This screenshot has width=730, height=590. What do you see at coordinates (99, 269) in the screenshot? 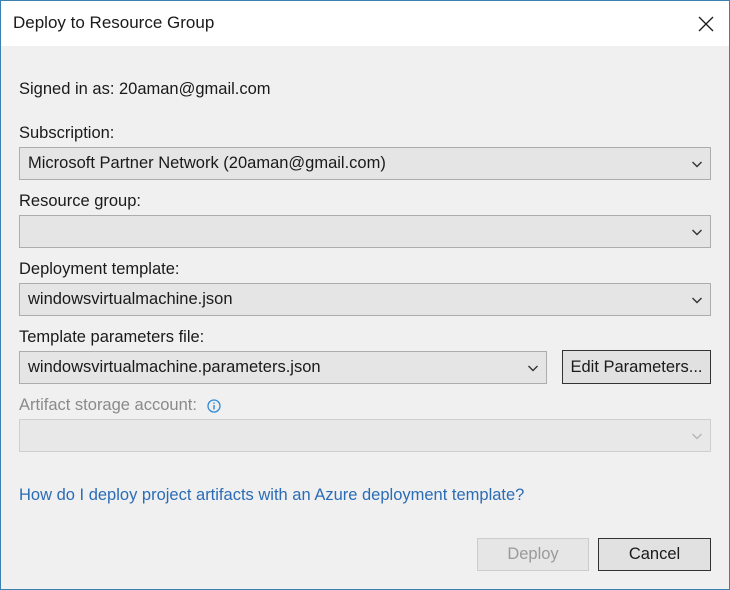
I see `deployment-template-label: Deployment template:` at bounding box center [99, 269].